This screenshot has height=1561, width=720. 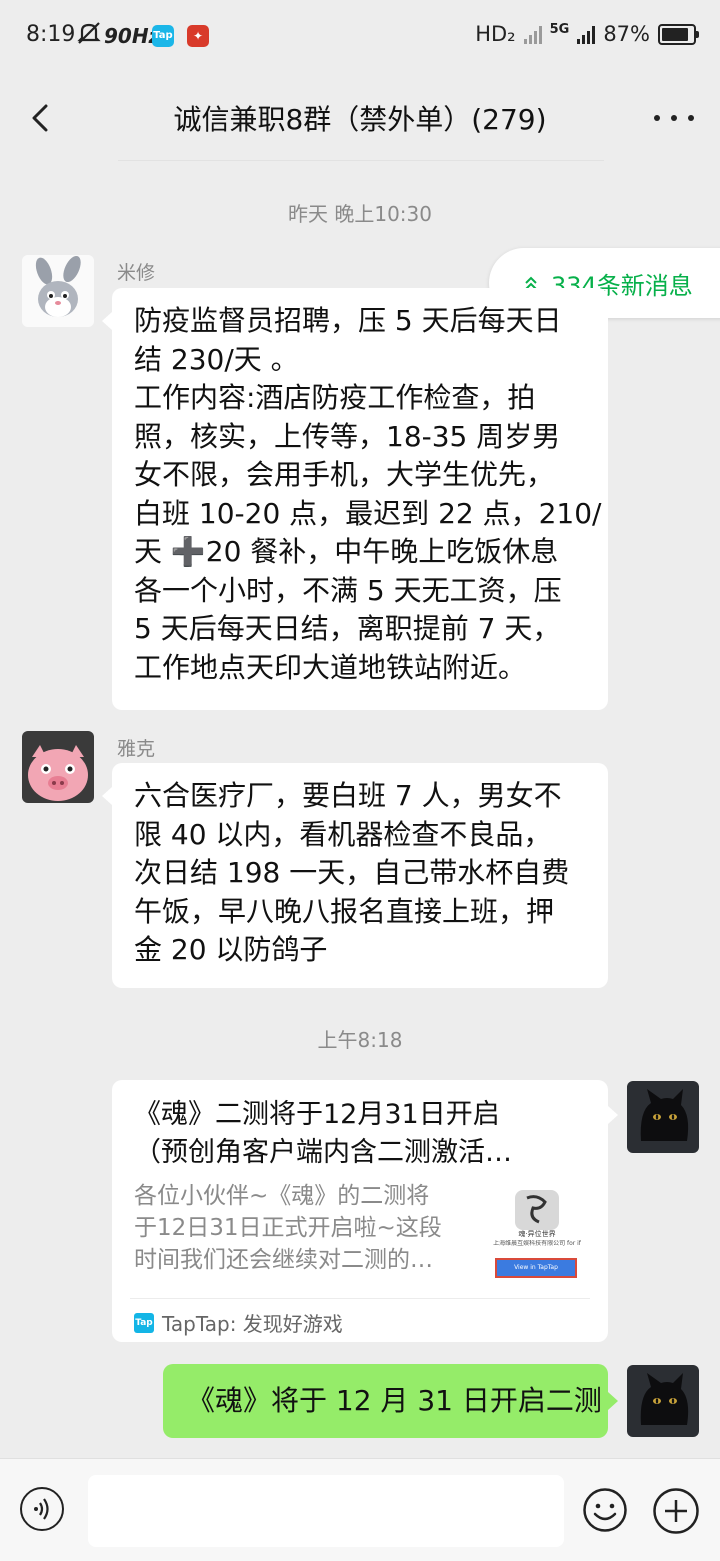 I want to click on message-line: 防疫监督员招聘，压 5 天后每天日, so click(x=348, y=320).